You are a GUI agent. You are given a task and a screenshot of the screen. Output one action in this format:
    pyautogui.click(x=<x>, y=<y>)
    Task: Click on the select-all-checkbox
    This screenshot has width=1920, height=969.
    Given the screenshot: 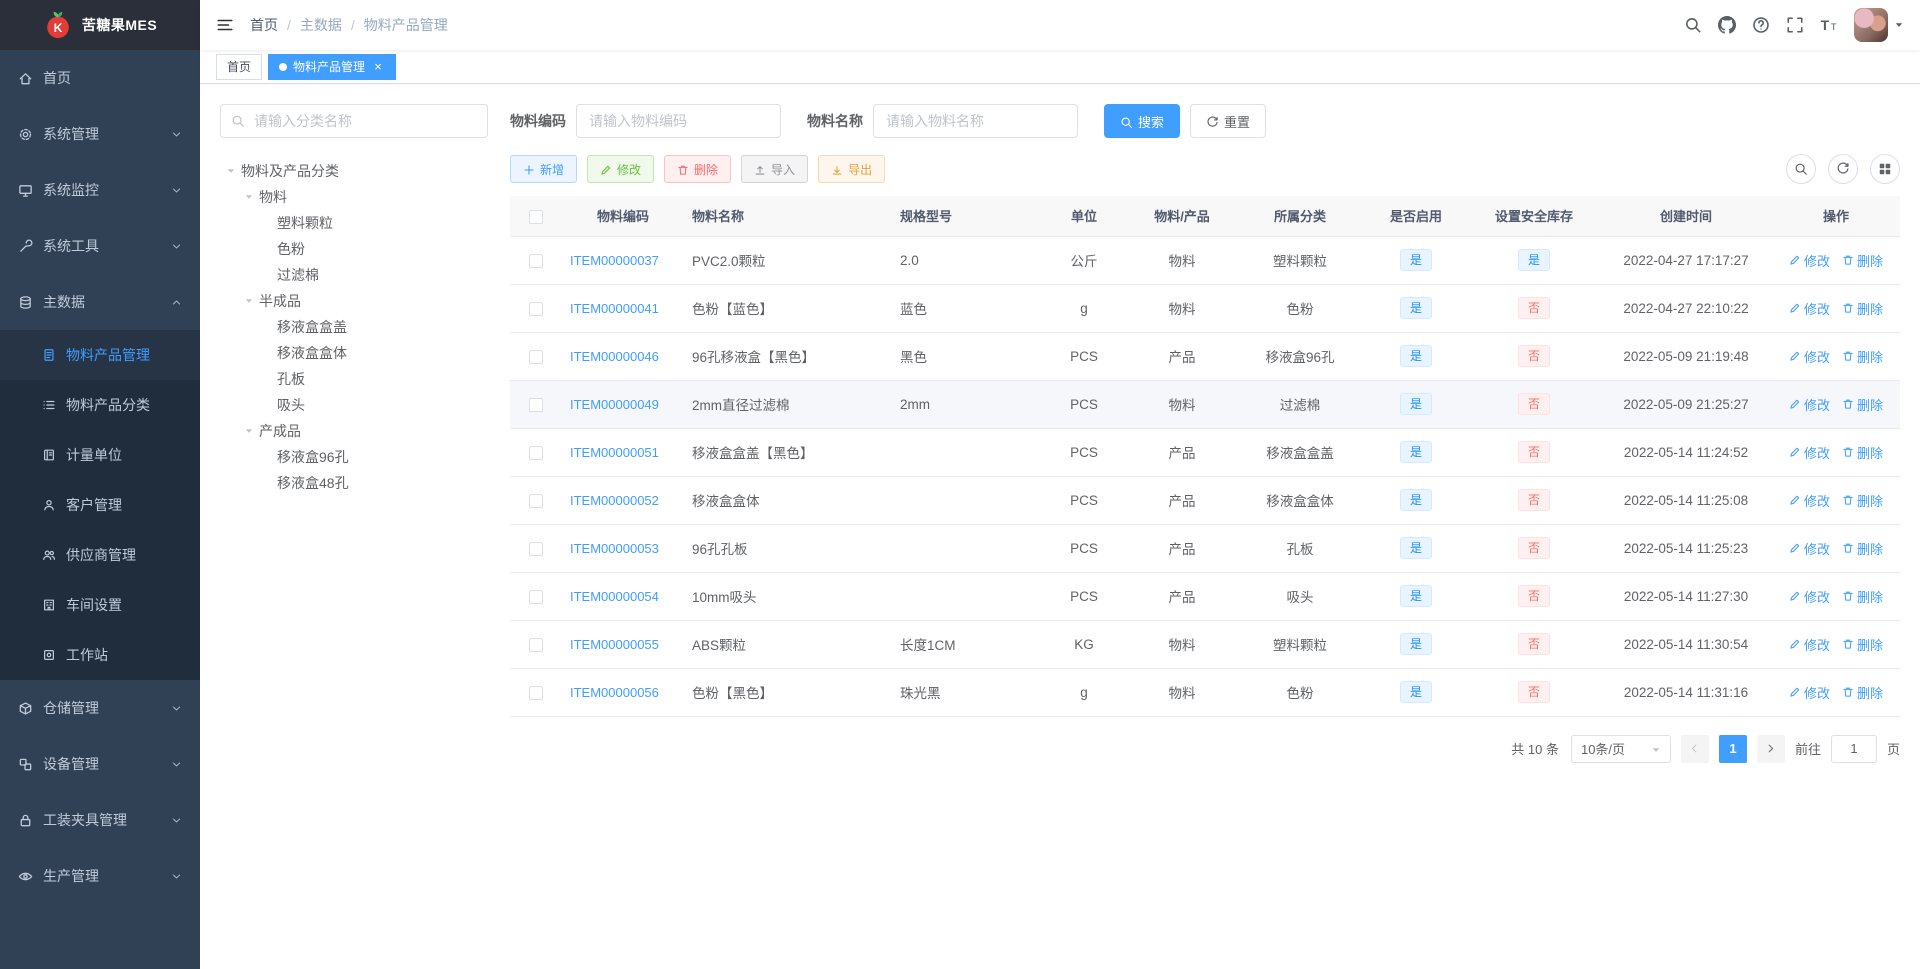 What is the action you would take?
    pyautogui.click(x=536, y=216)
    